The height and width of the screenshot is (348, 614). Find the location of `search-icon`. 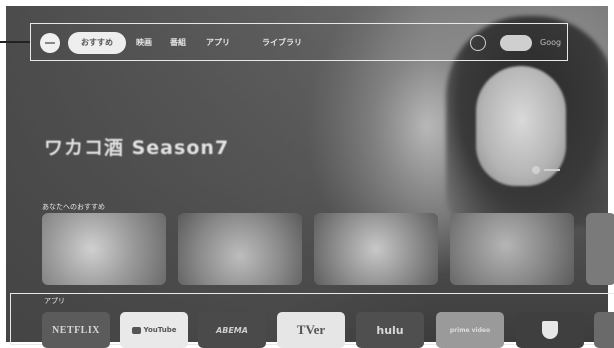

search-icon is located at coordinates (478, 43).